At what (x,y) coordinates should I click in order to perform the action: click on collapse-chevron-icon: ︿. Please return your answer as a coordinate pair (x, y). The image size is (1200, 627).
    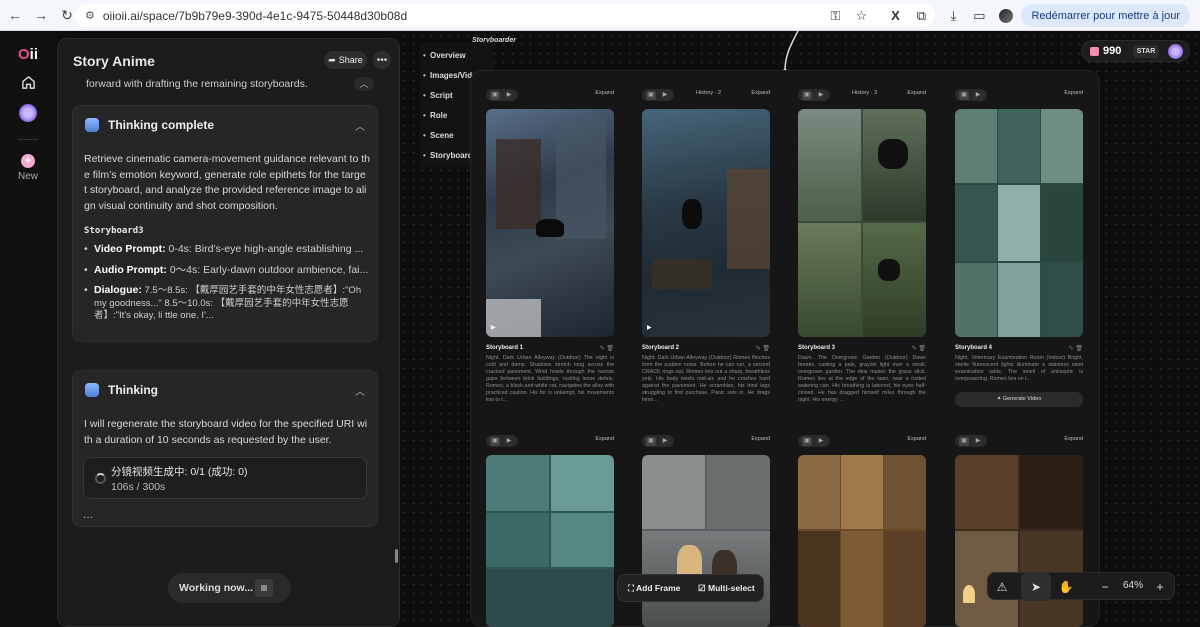
    Looking at the image, I should click on (364, 84).